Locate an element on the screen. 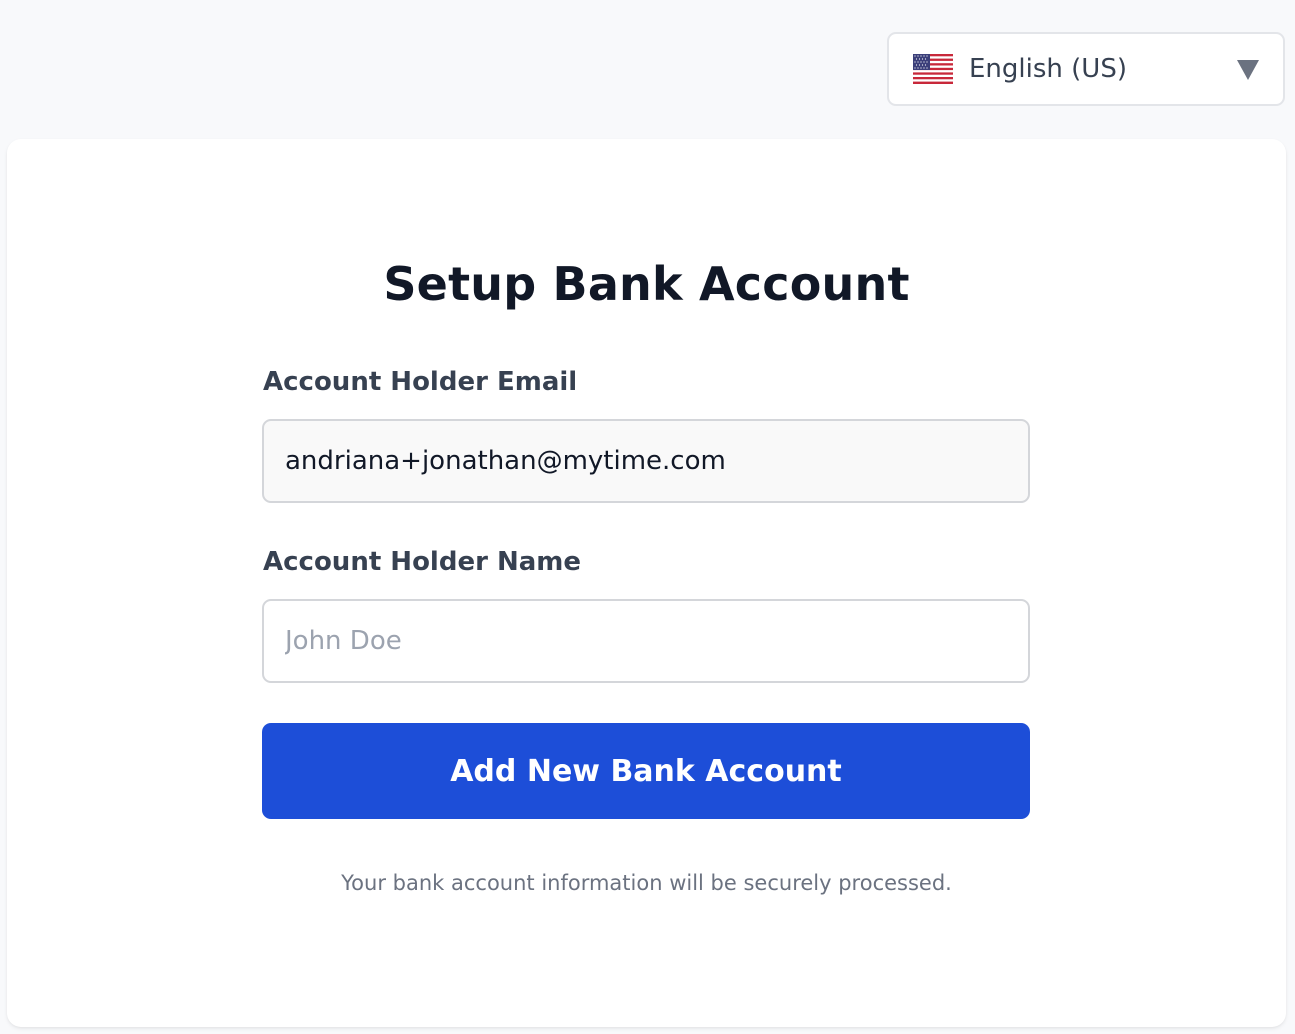 Image resolution: width=1295 pixels, height=1034 pixels. triangle-down-icon is located at coordinates (1248, 70).